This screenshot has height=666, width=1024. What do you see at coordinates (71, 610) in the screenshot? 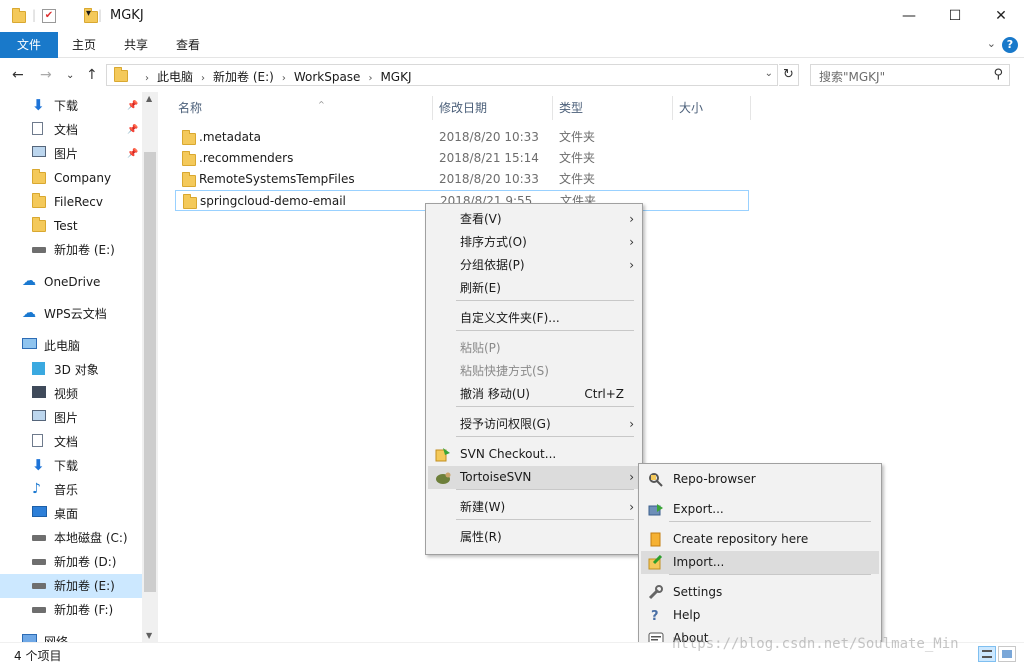
I see `sidebar-item: 新加卷 (F:)` at bounding box center [71, 610].